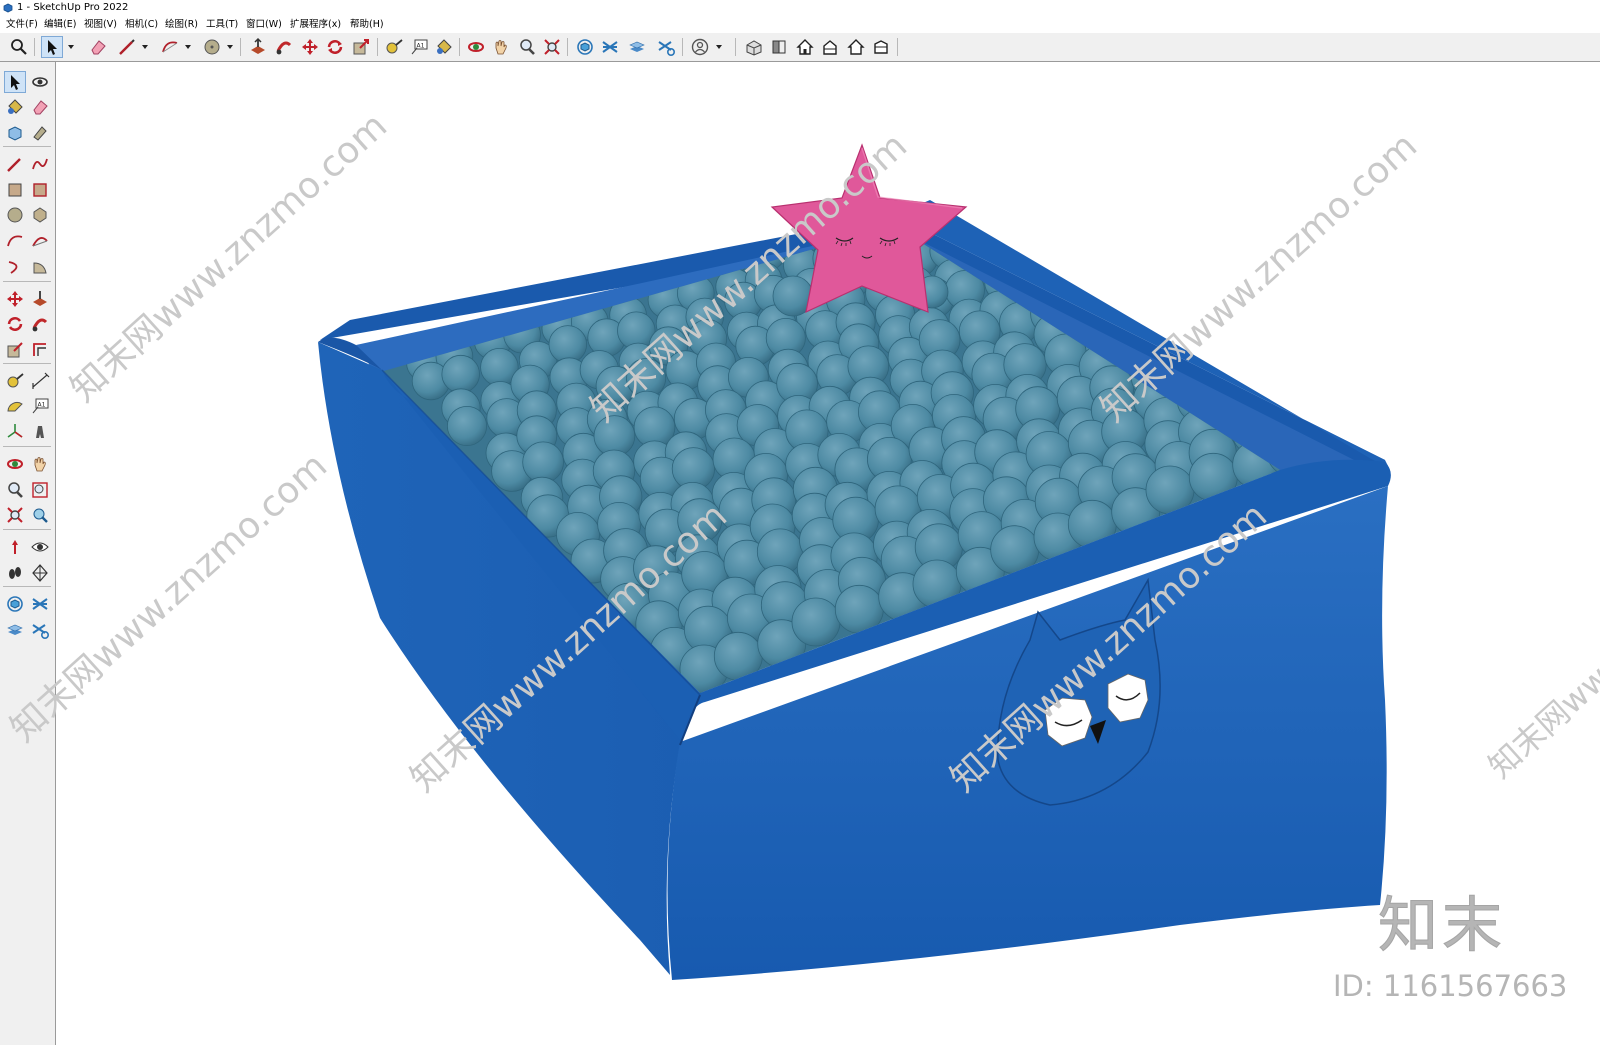 This screenshot has height=1045, width=1600. I want to click on walk-icon, so click(15, 573).